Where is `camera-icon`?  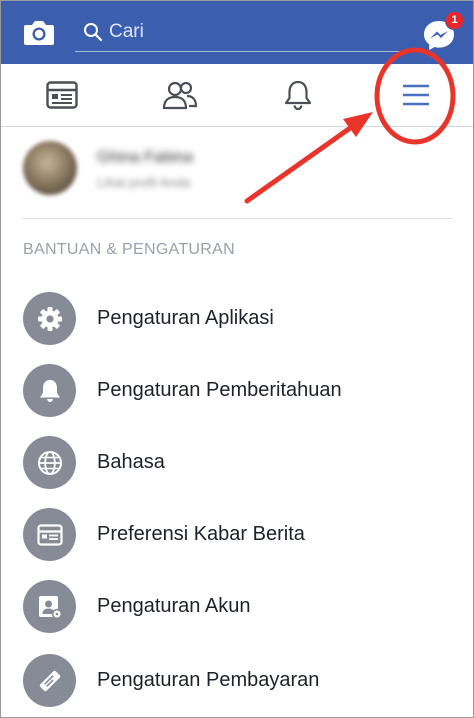
camera-icon is located at coordinates (39, 33).